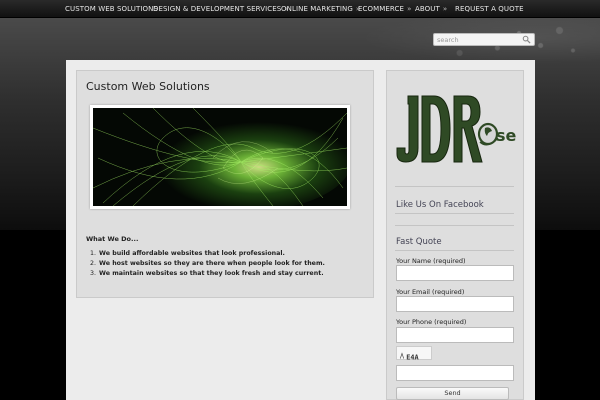 The width and height of the screenshot is (600, 400). I want to click on svg-text: E4A, so click(412, 357).